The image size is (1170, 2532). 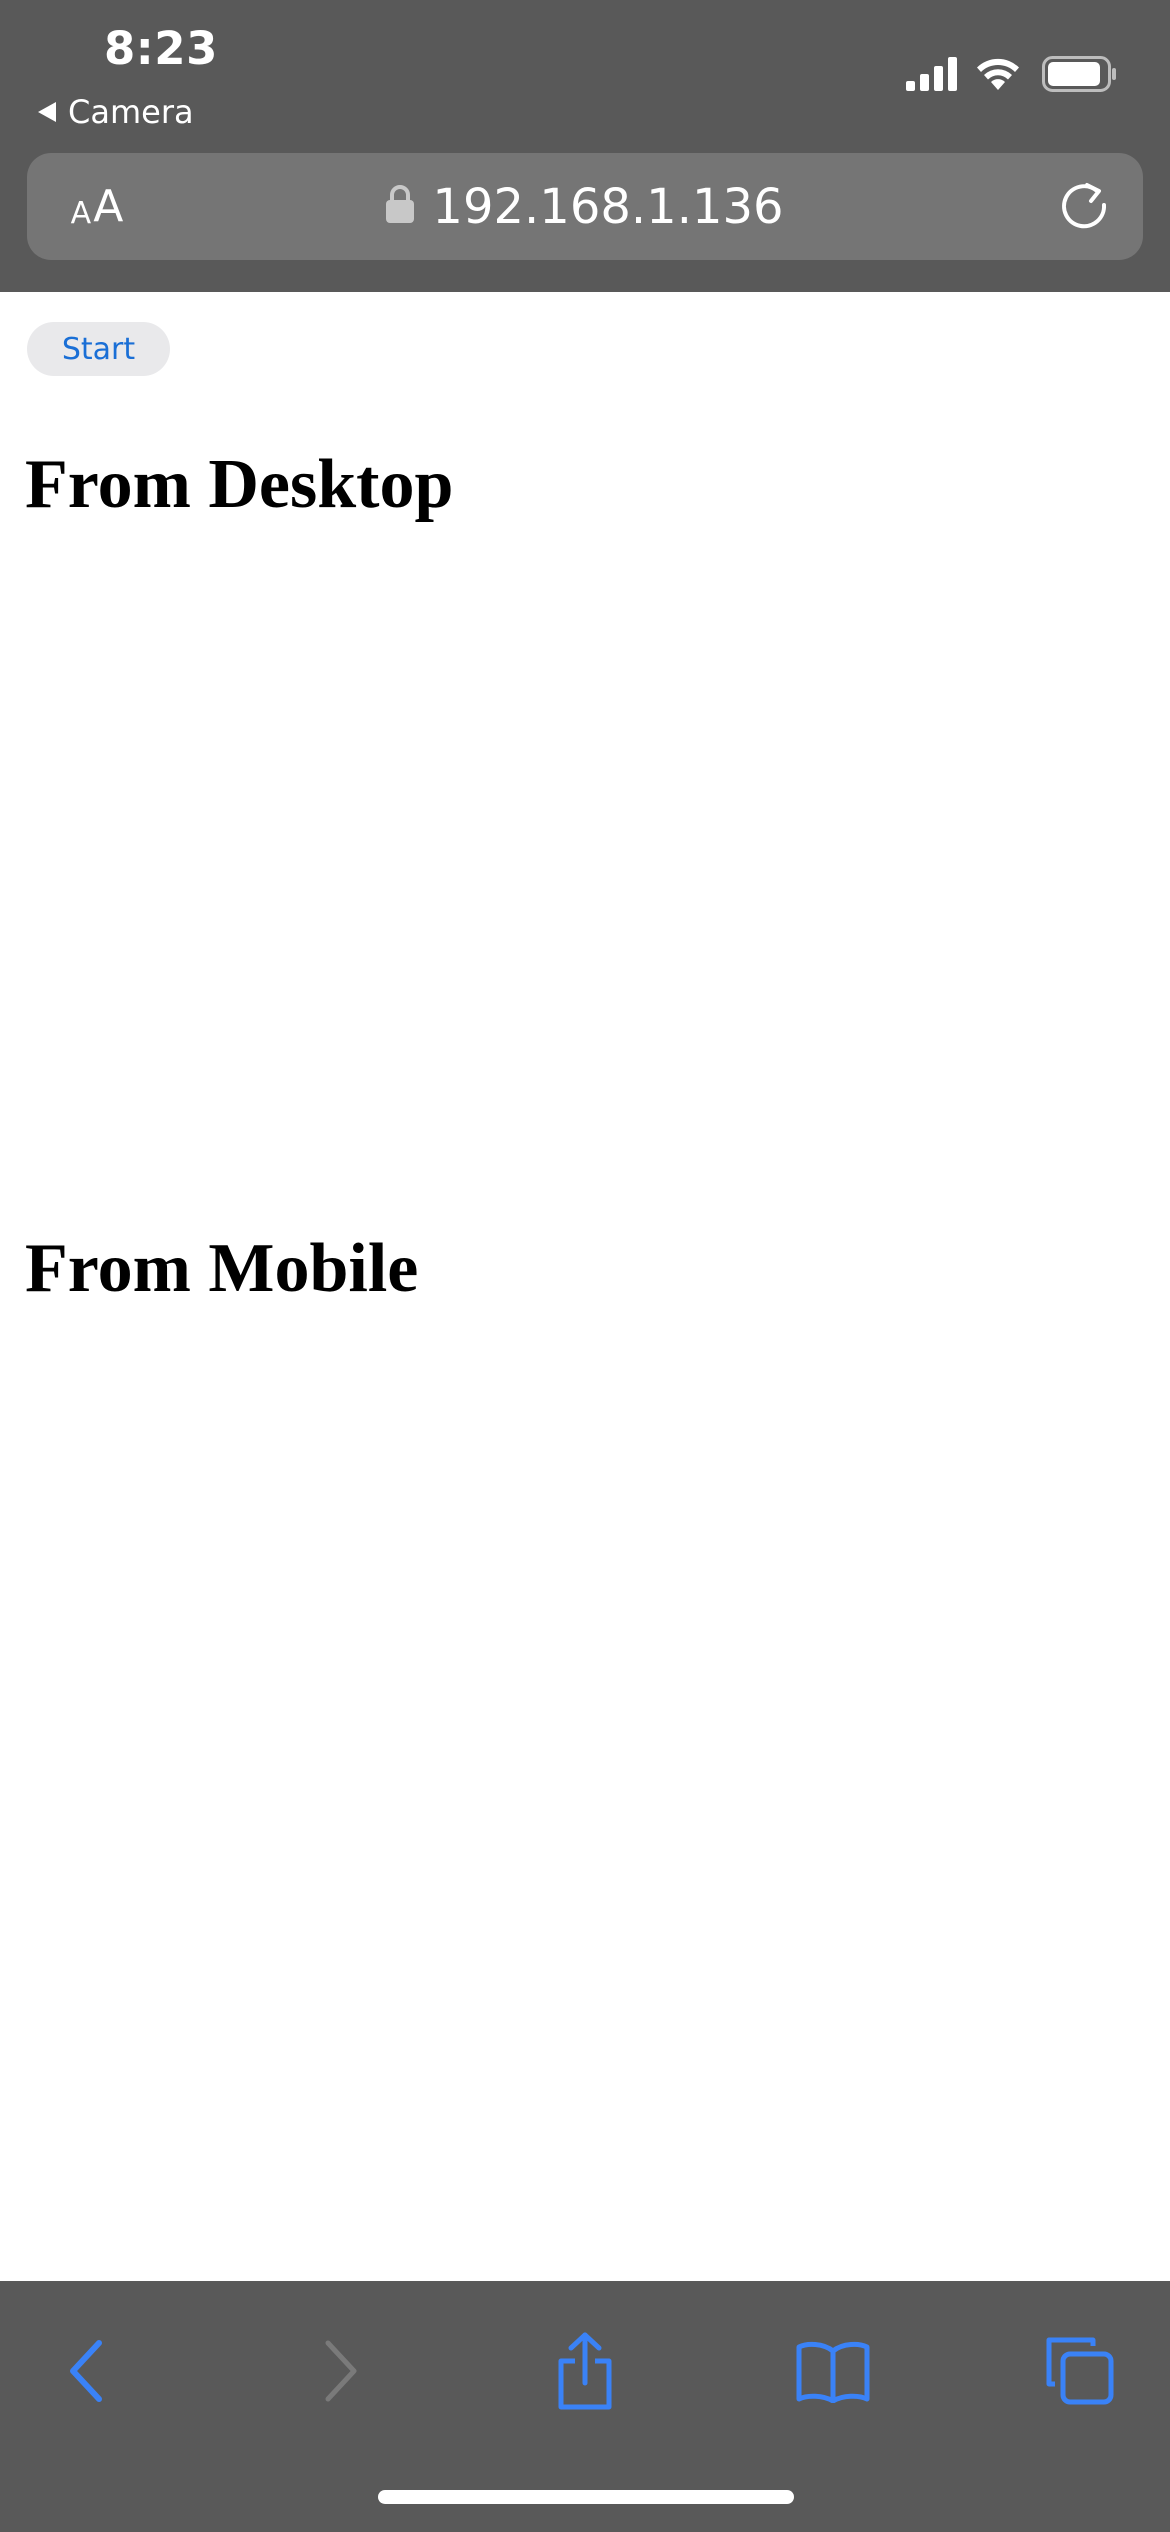 I want to click on forward-button, so click(x=340, y=2373).